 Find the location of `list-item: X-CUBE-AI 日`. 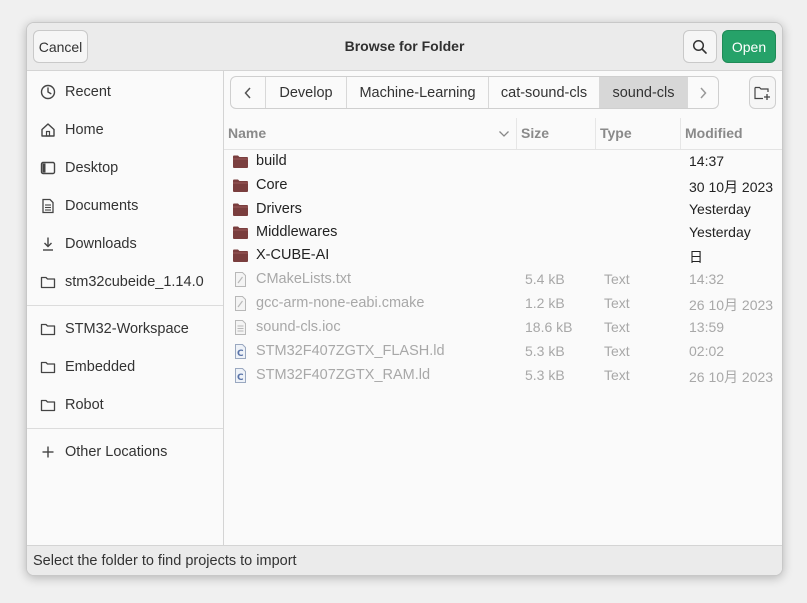

list-item: X-CUBE-AI 日 is located at coordinates (503, 256).